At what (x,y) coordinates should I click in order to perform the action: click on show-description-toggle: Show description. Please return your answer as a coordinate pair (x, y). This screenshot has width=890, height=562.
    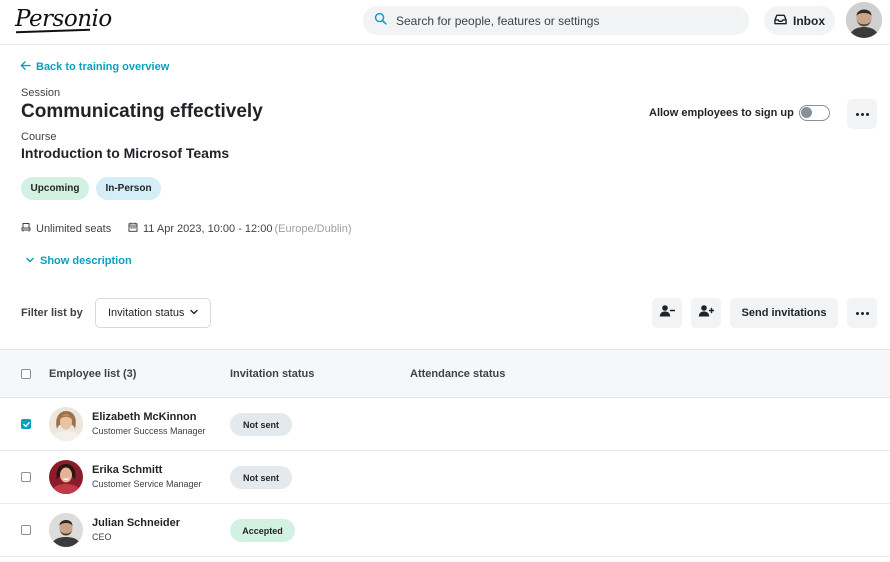
    Looking at the image, I should click on (79, 261).